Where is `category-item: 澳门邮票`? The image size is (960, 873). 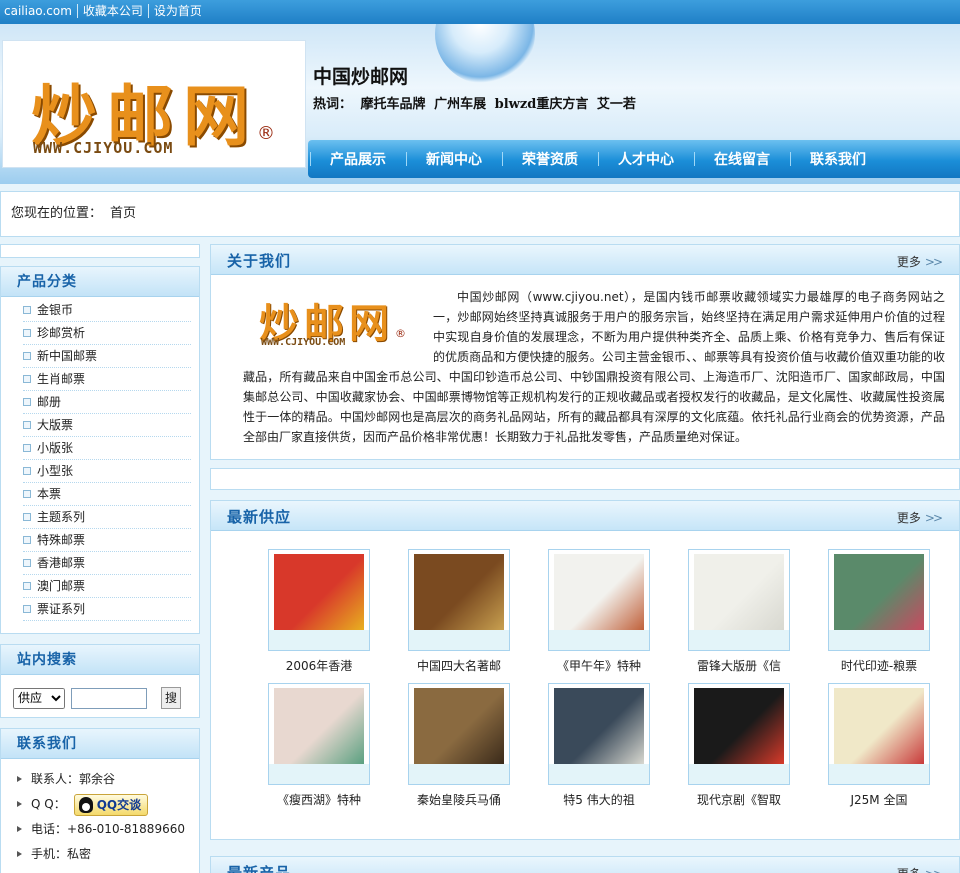
category-item: 澳门邮票 is located at coordinates (107, 586).